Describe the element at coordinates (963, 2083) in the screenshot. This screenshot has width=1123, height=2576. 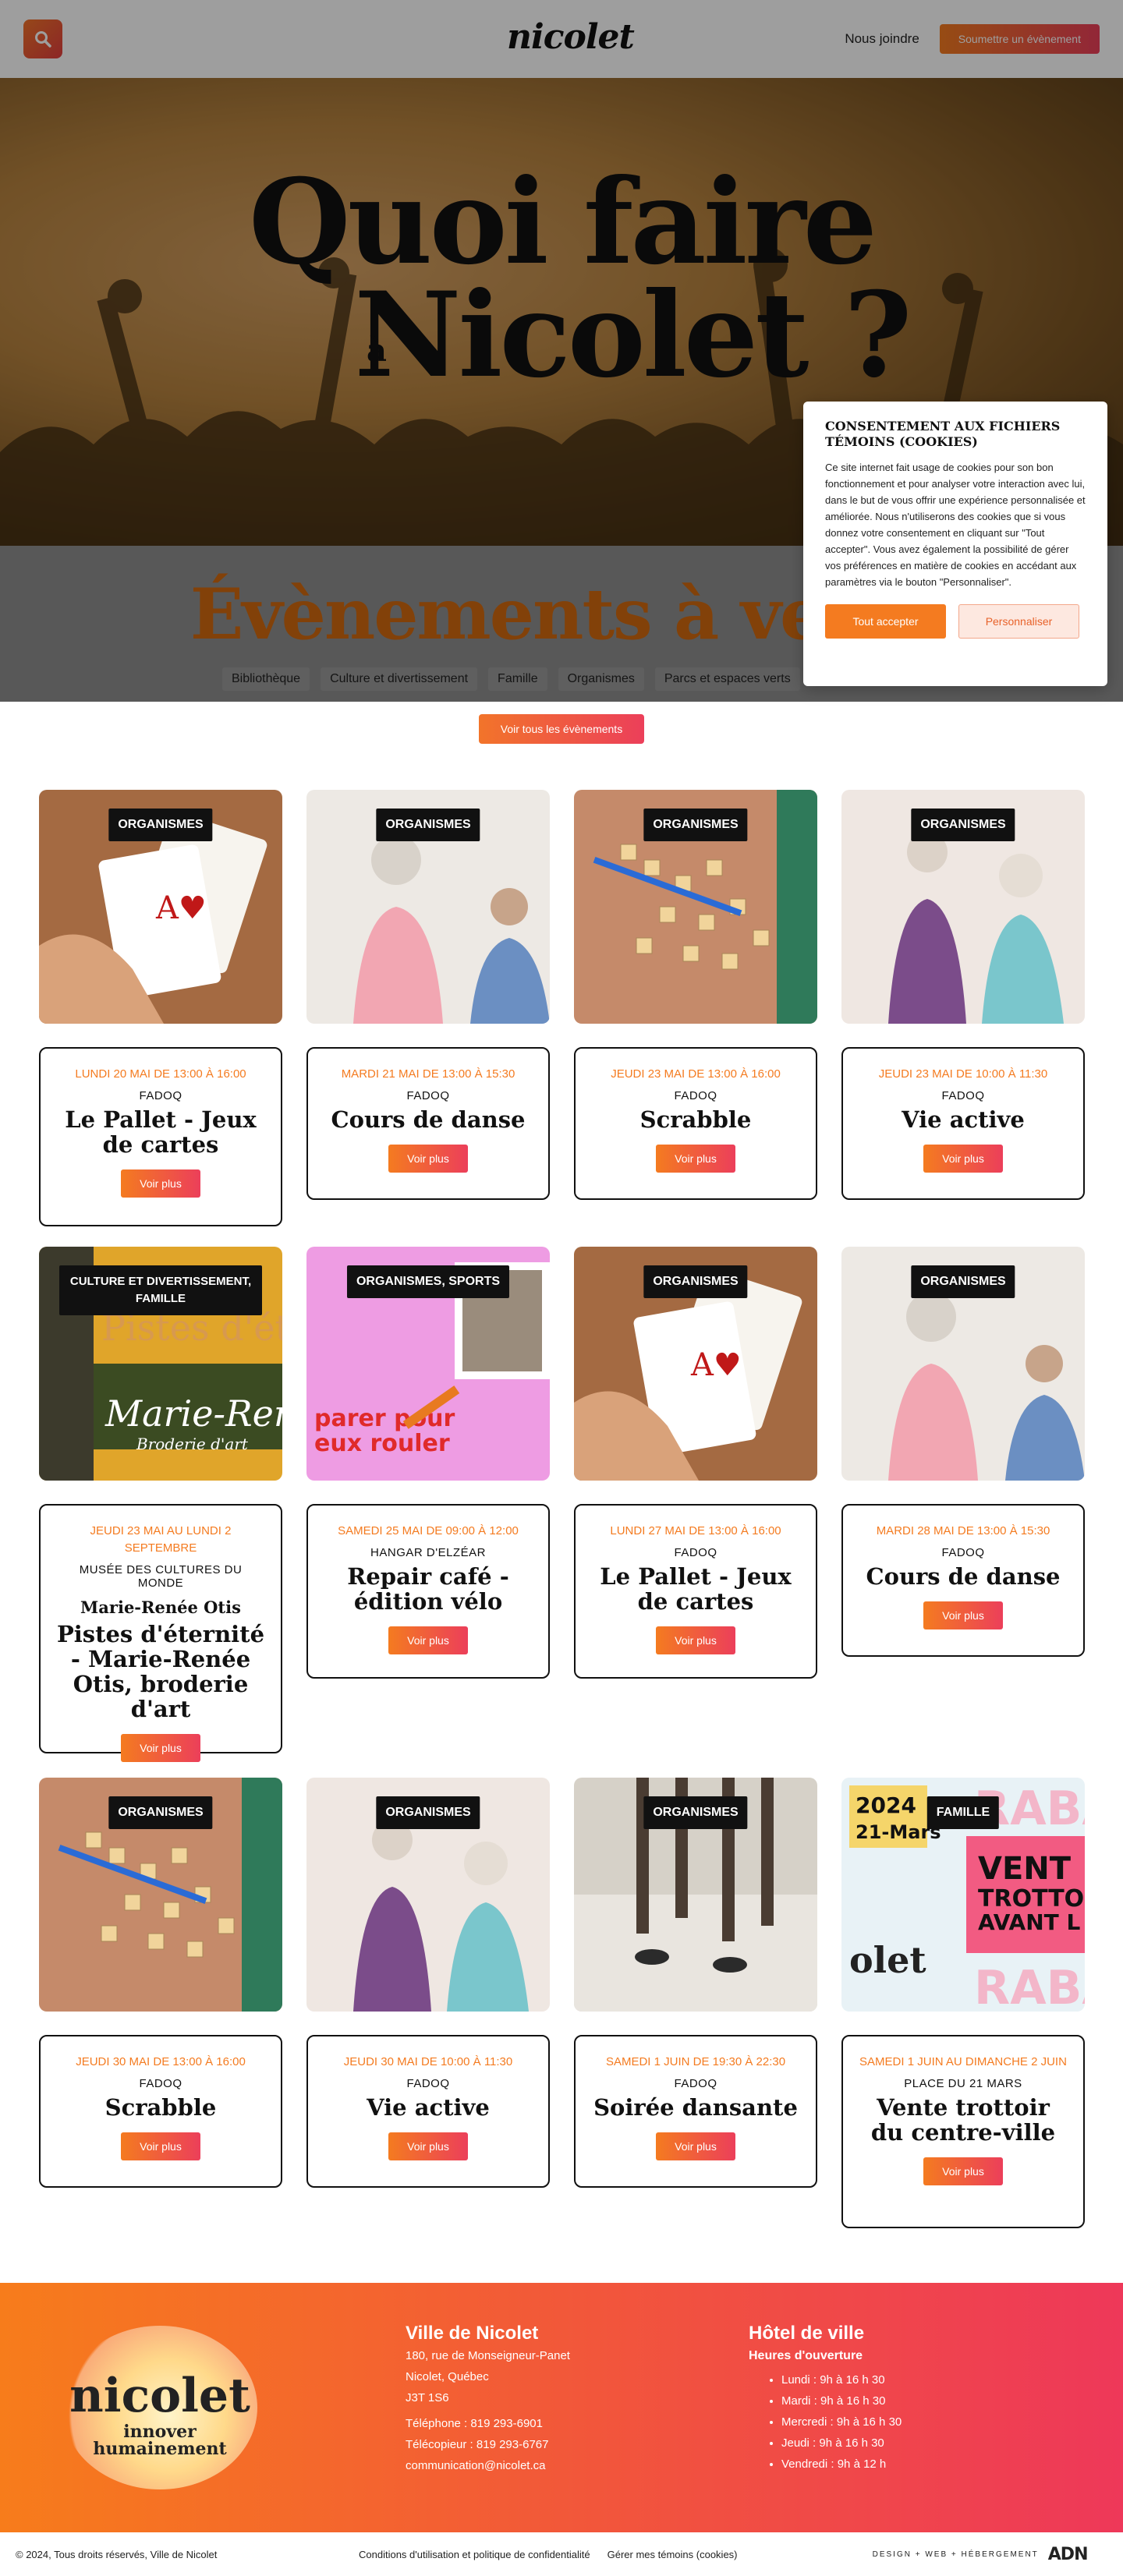
I see `event-organizer: PLACE DU 21 MARS` at that location.